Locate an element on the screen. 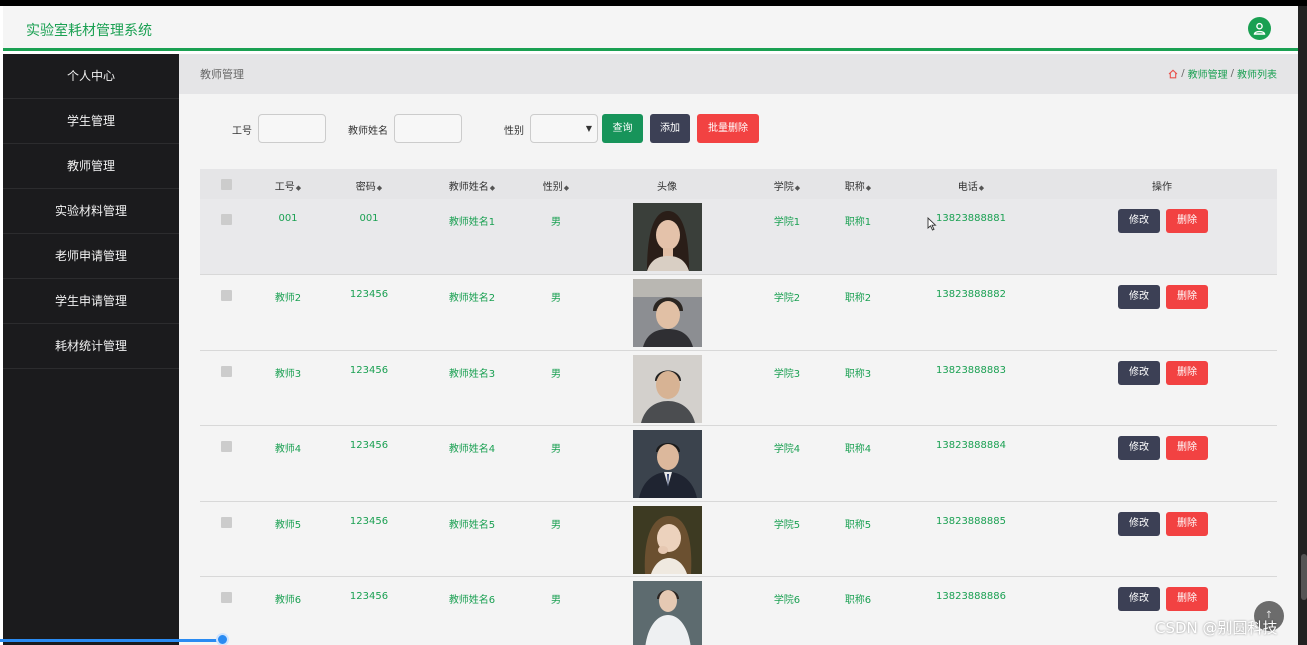  column-header-phone: 电话◆ is located at coordinates (971, 185).